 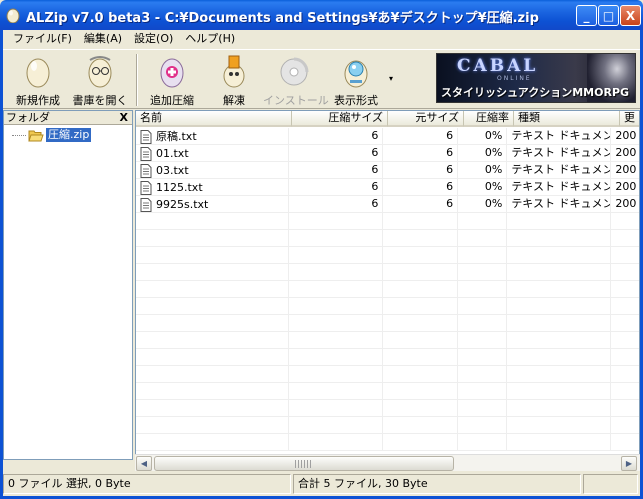 What do you see at coordinates (629, 119) in the screenshot?
I see `column-header-modified: 更` at bounding box center [629, 119].